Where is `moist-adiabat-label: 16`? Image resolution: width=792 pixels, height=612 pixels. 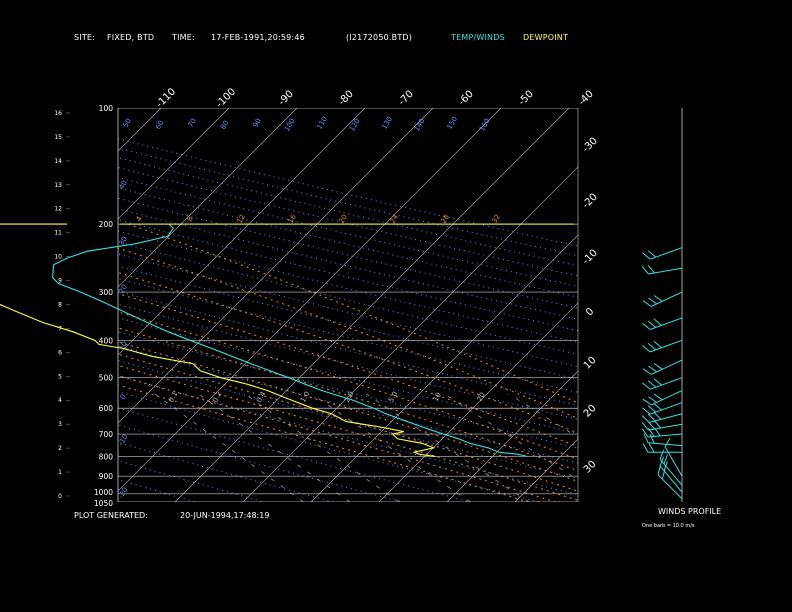 moist-adiabat-label: 16 is located at coordinates (293, 219).